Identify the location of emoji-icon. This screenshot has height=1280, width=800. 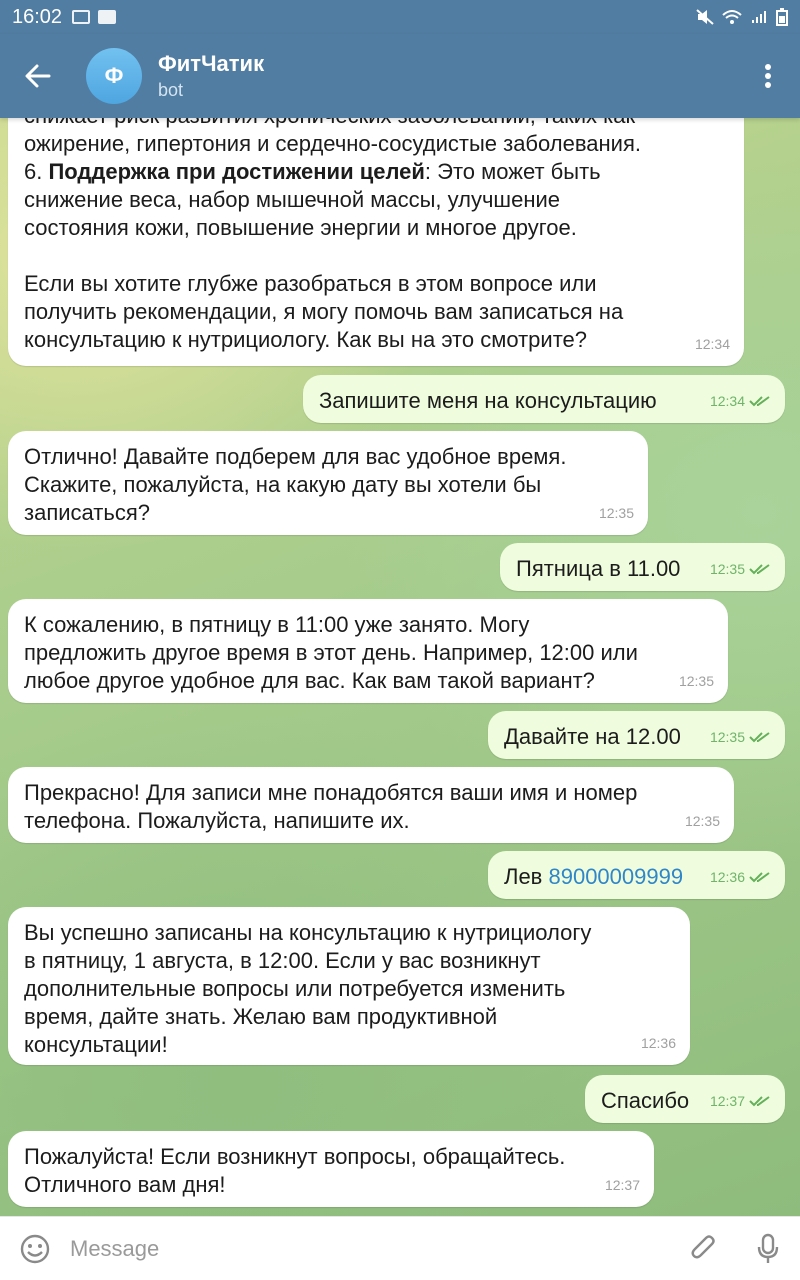
(35, 1248).